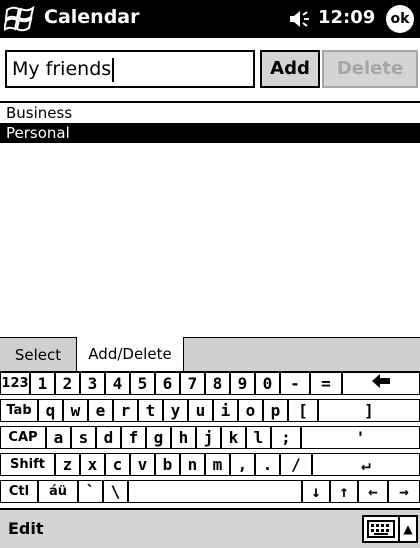  What do you see at coordinates (115, 491) in the screenshot?
I see `key-\: \` at bounding box center [115, 491].